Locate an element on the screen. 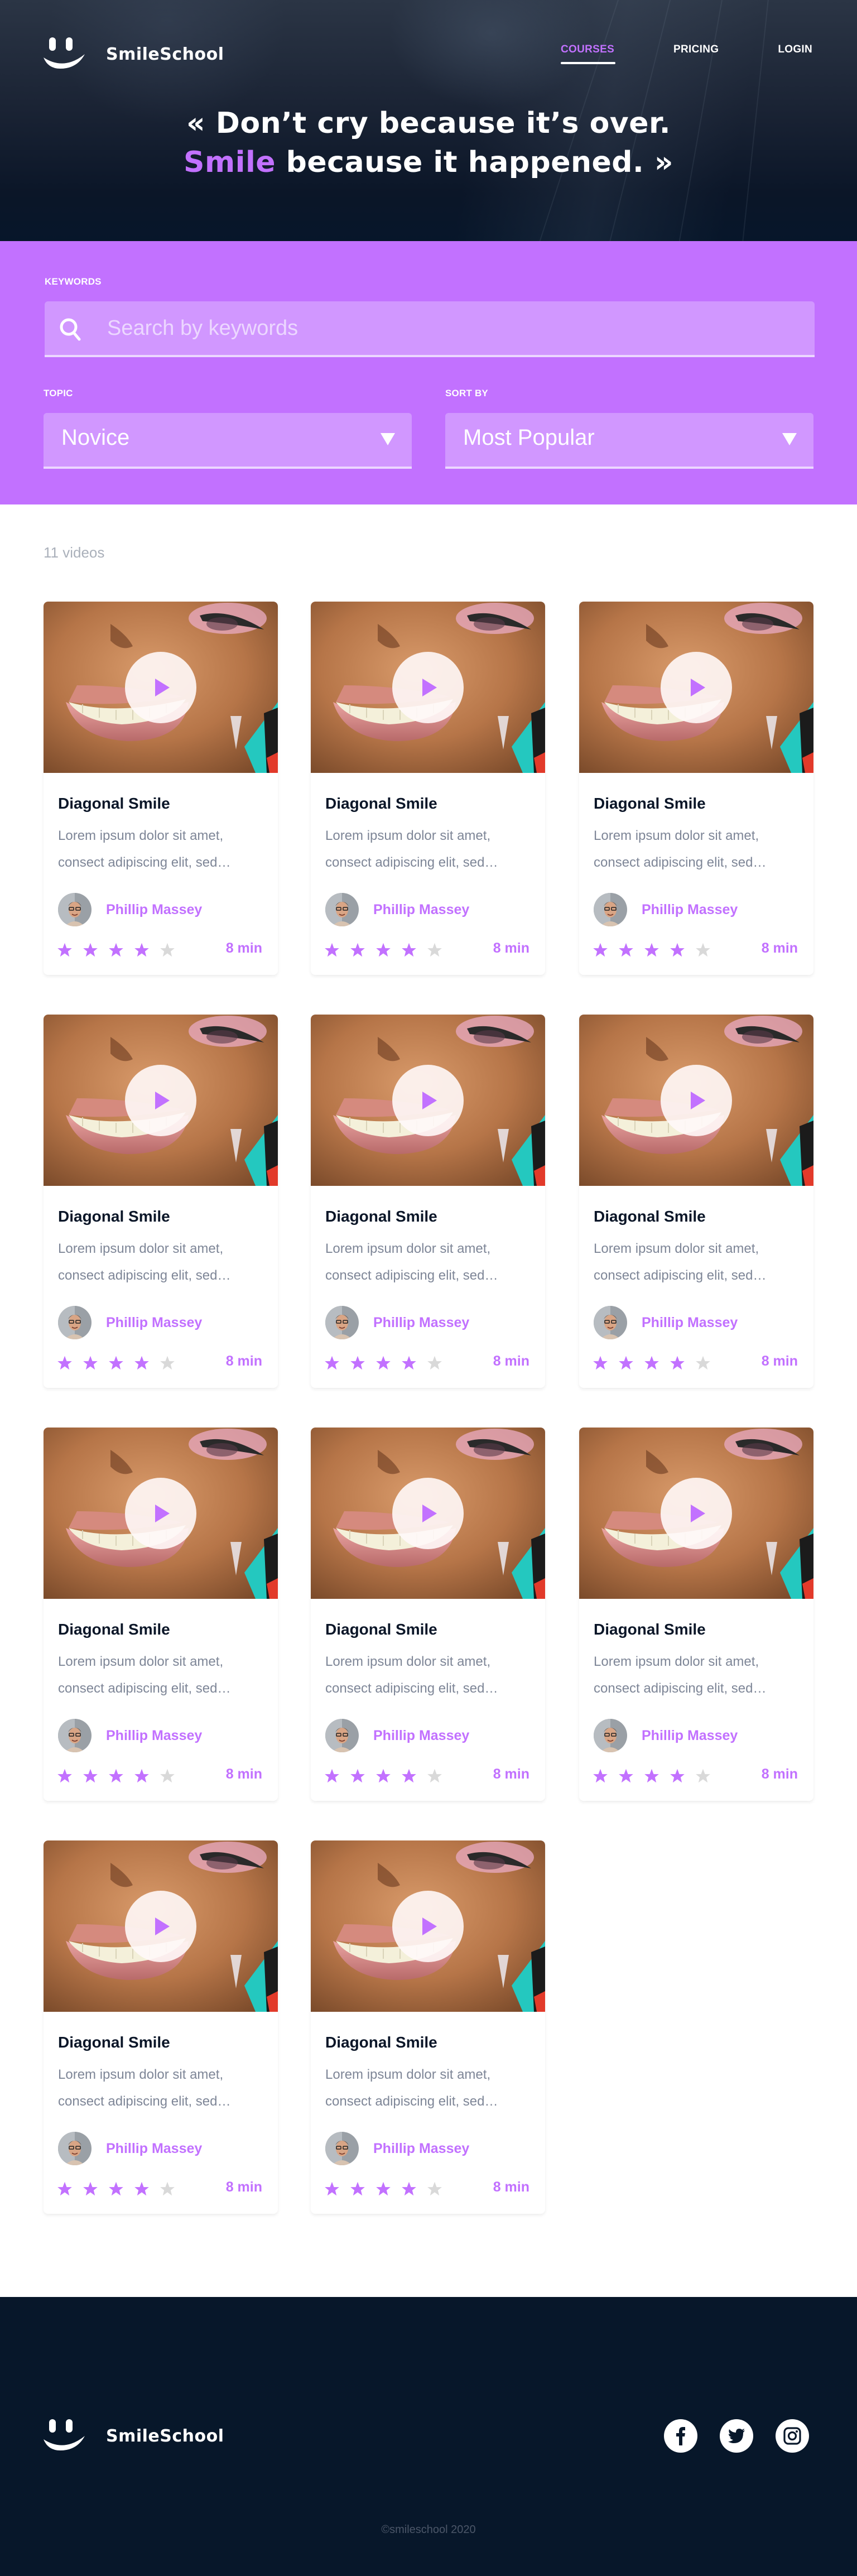 Image resolution: width=857 pixels, height=2576 pixels. topic-select: Novice is located at coordinates (228, 441).